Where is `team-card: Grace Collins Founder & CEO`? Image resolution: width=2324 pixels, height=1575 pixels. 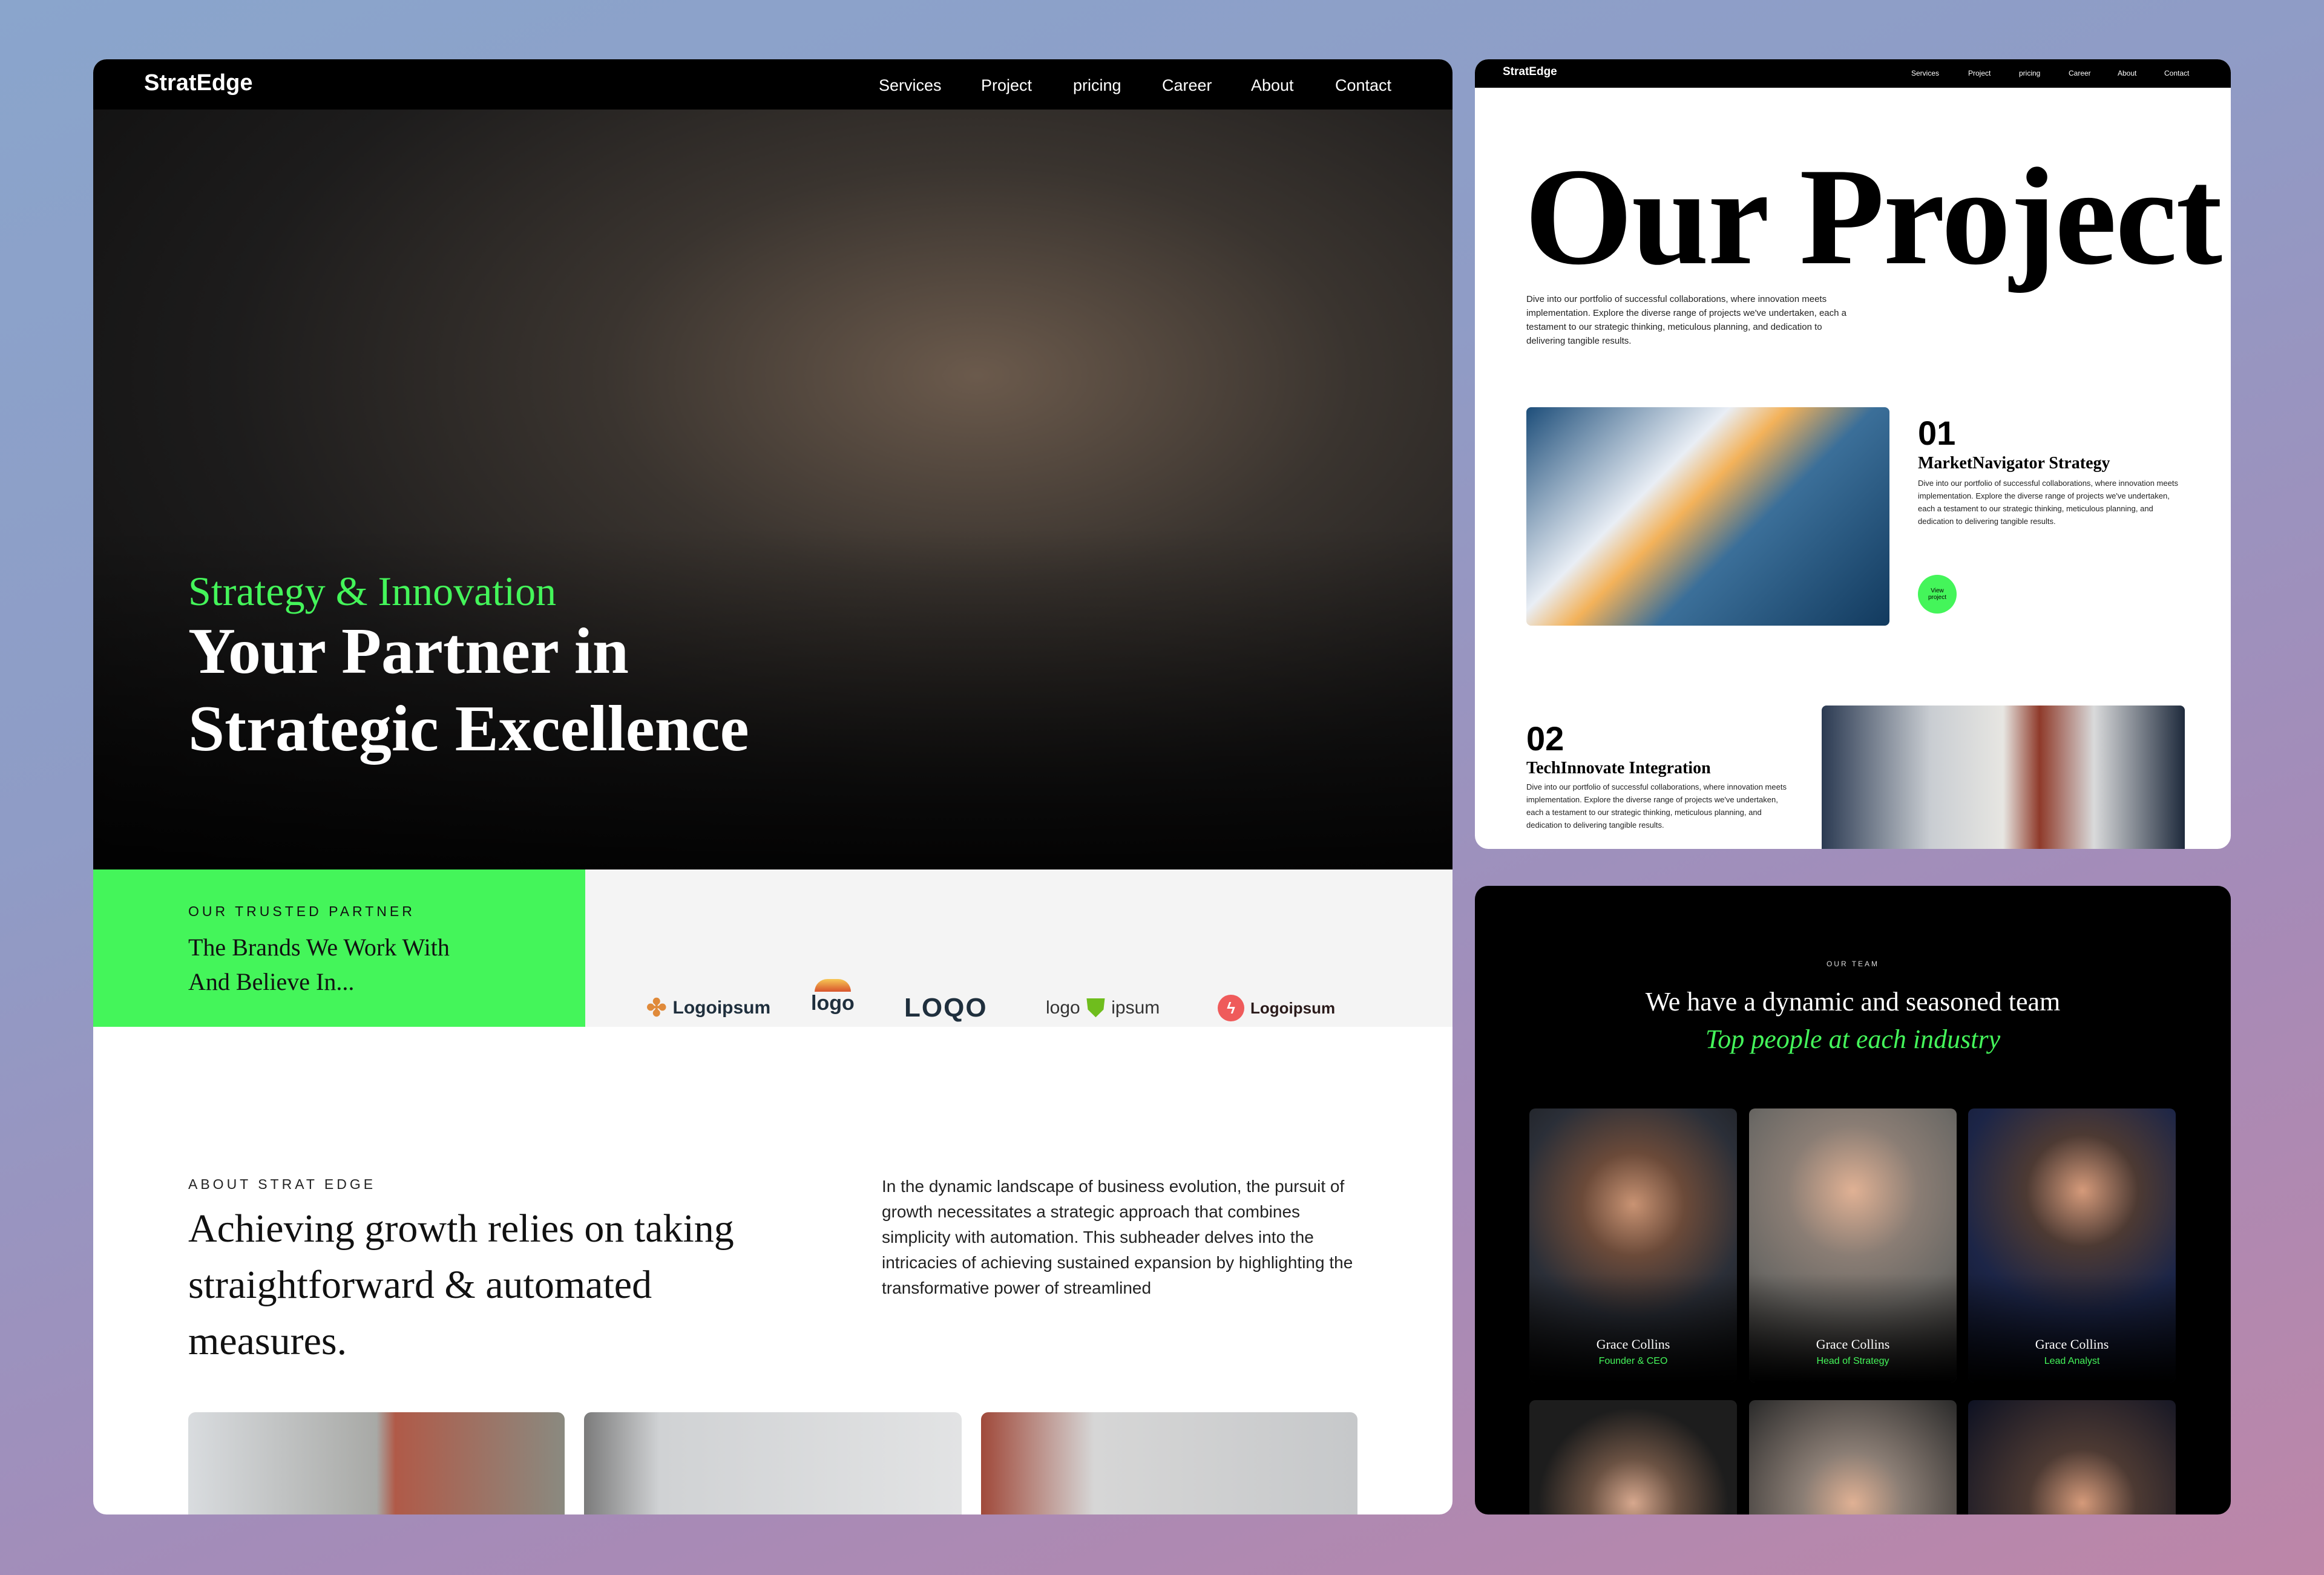
team-card: Grace Collins Founder & CEO is located at coordinates (1633, 1246).